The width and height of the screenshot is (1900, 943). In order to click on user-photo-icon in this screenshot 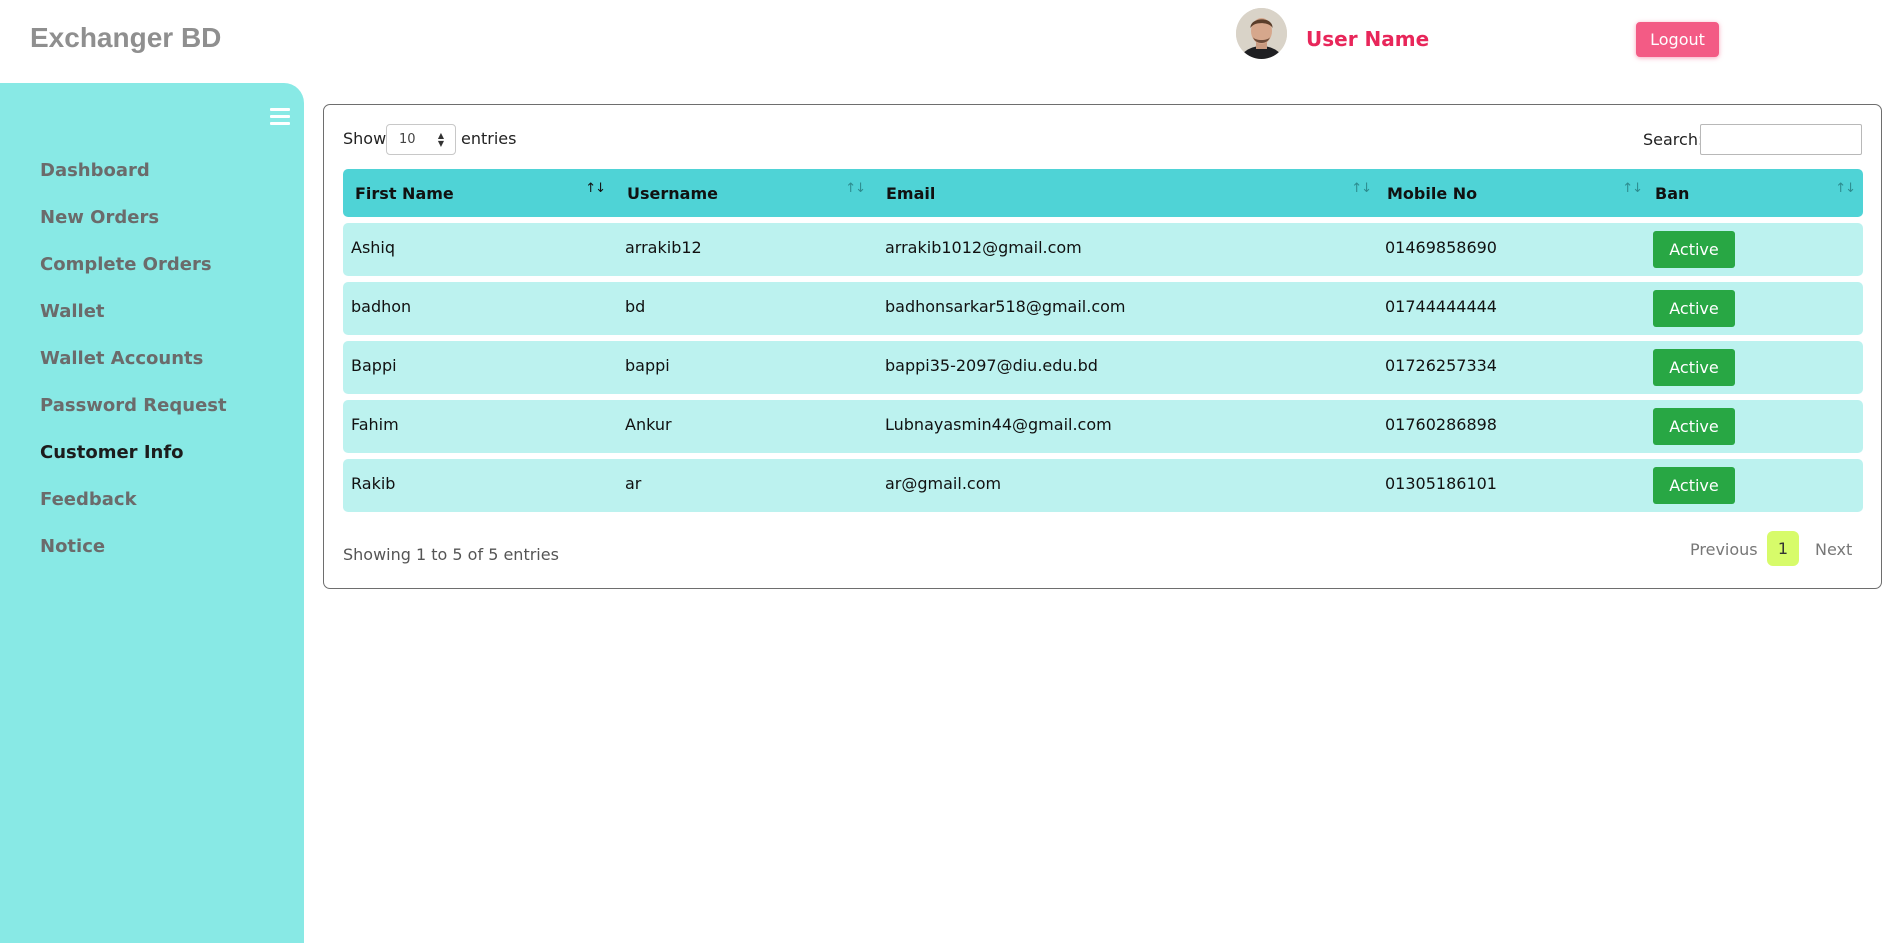, I will do `click(1261, 33)`.